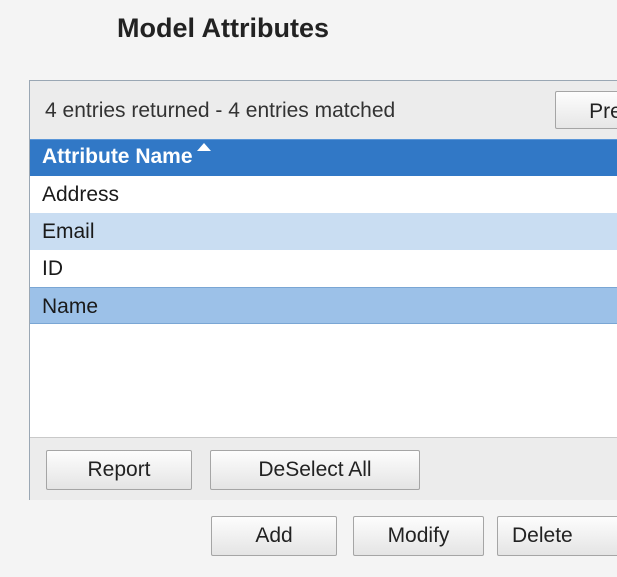 The height and width of the screenshot is (577, 617). I want to click on report-button: Report, so click(119, 470).